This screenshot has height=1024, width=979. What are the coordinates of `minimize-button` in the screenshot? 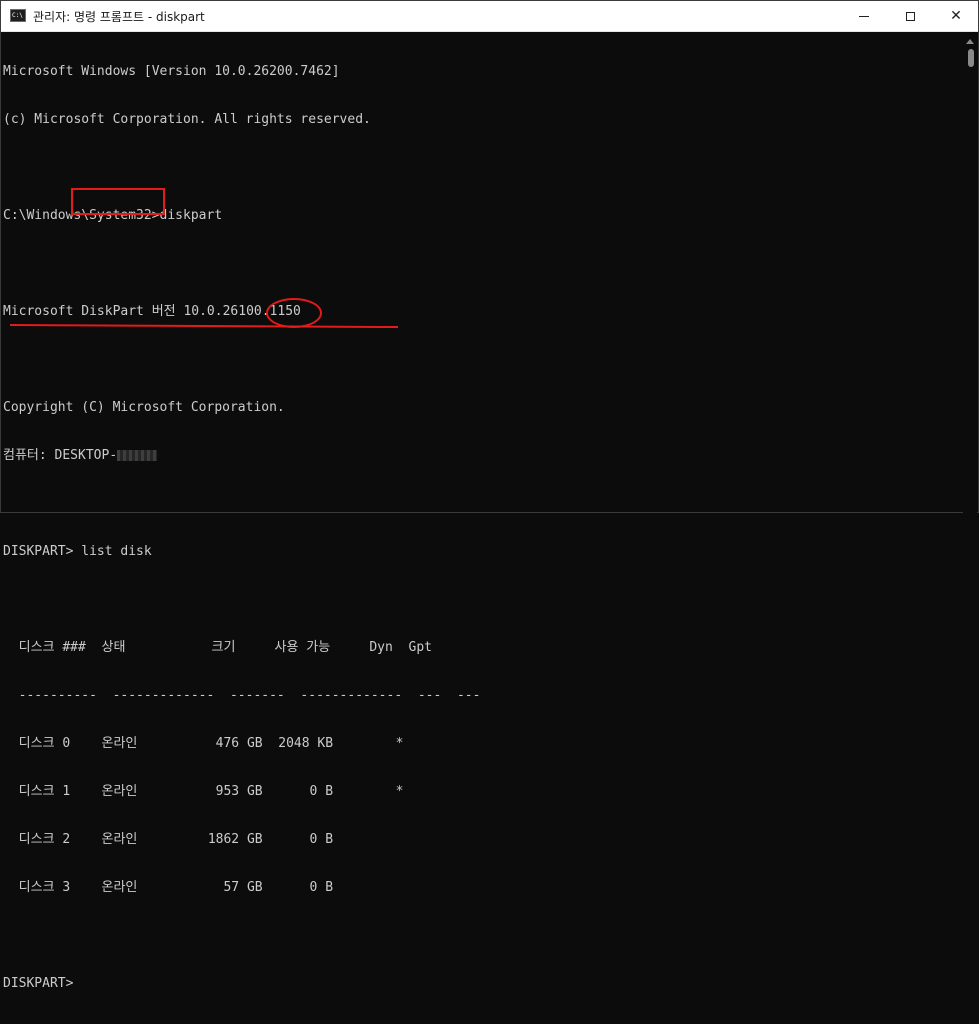 It's located at (864, 16).